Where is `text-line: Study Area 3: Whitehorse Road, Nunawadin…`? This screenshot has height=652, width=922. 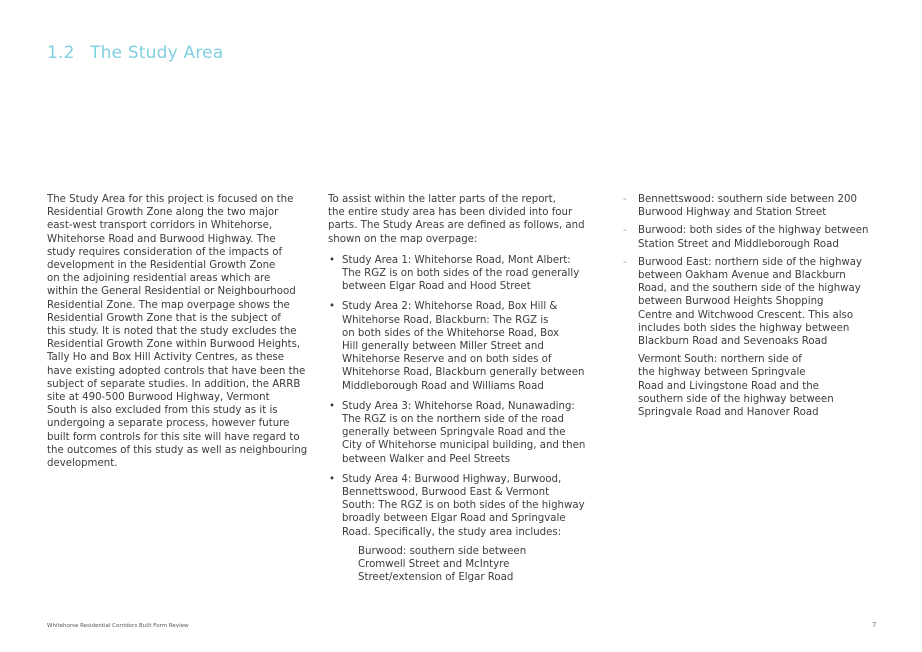
text-line: Study Area 3: Whitehorse Road, Nunawadin… is located at coordinates (458, 406).